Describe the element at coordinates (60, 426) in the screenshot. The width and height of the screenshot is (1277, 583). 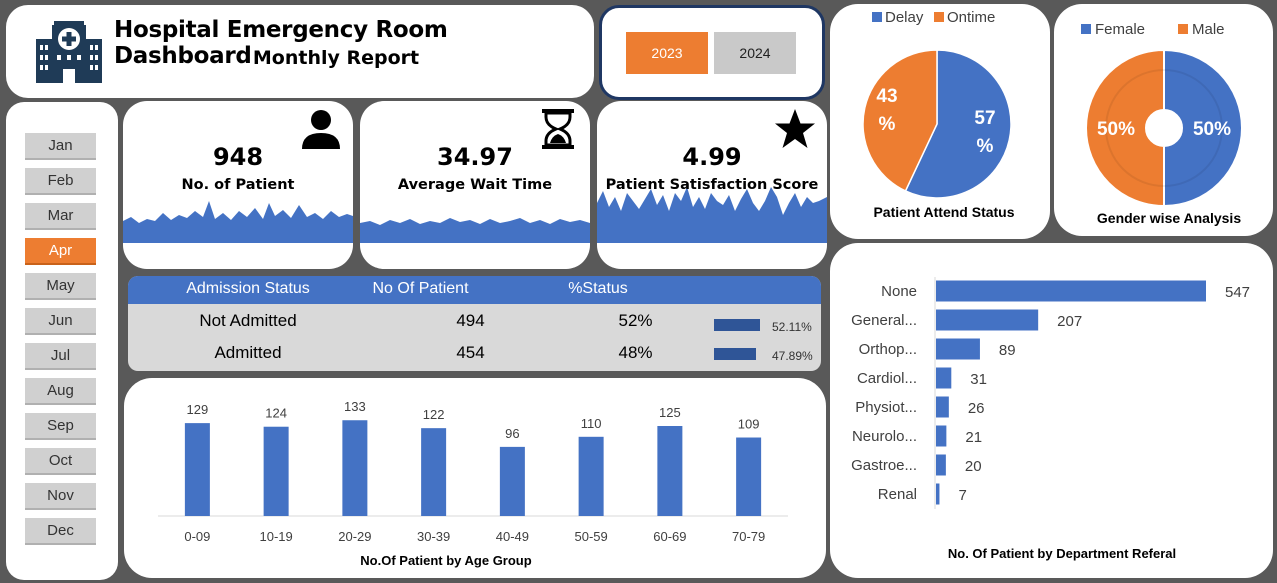
I see `month-button-sep: Sep` at that location.